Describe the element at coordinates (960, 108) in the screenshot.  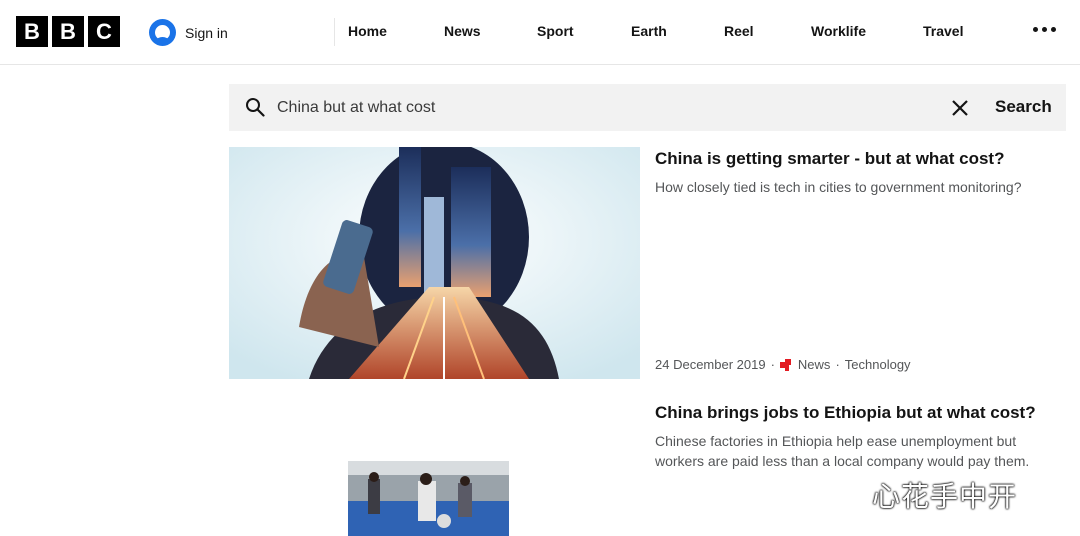
I see `close-icon` at that location.